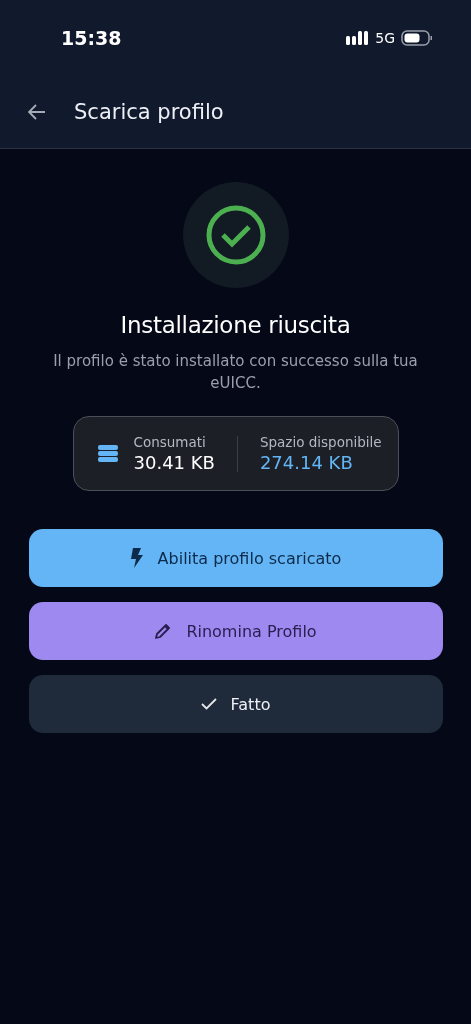  Describe the element at coordinates (107, 453) in the screenshot. I see `storage-icon` at that location.